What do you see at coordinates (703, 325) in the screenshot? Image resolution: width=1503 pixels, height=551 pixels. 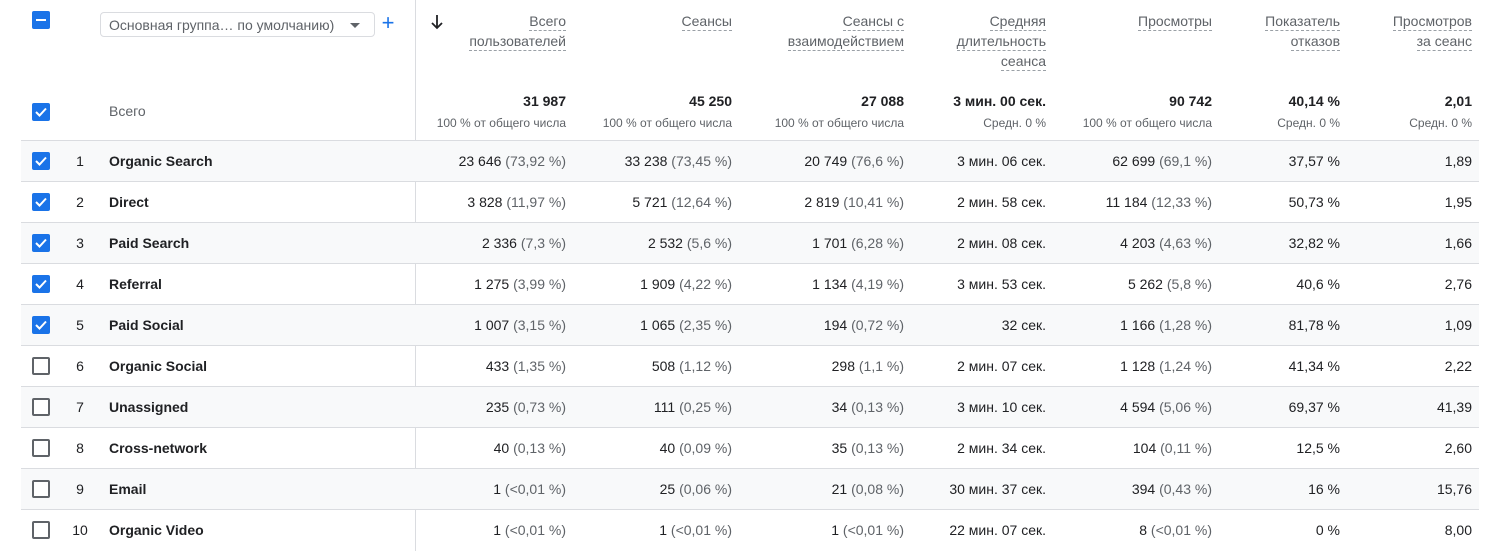 I see `cell-percent: (2,35 %)` at bounding box center [703, 325].